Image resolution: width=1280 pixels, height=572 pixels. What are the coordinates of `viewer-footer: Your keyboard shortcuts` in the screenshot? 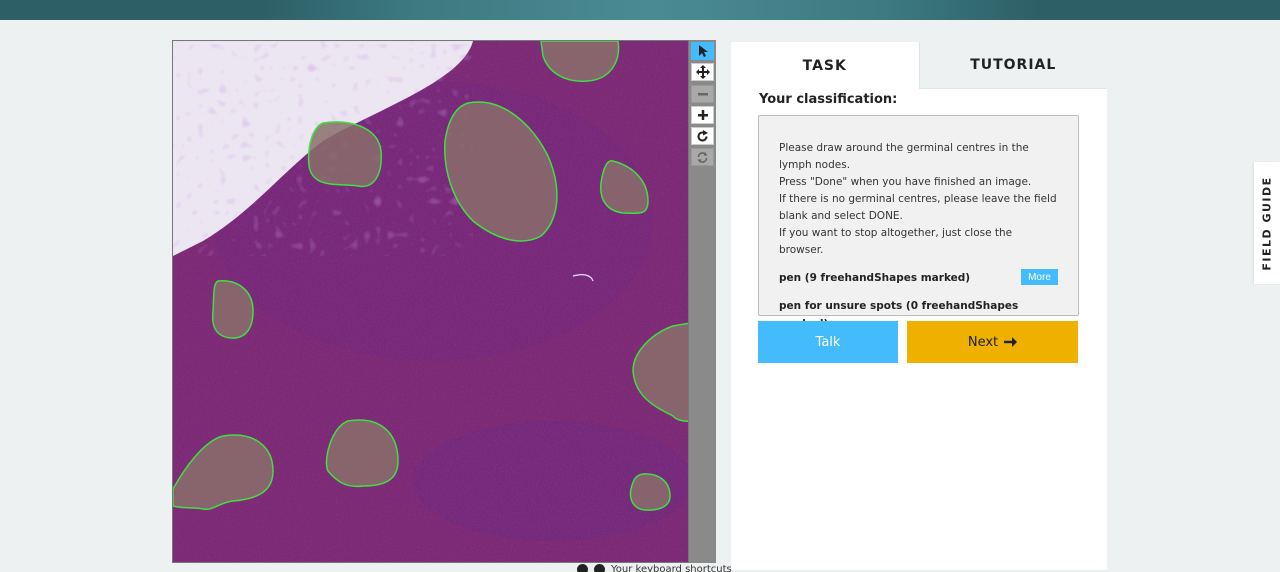 It's located at (654, 568).